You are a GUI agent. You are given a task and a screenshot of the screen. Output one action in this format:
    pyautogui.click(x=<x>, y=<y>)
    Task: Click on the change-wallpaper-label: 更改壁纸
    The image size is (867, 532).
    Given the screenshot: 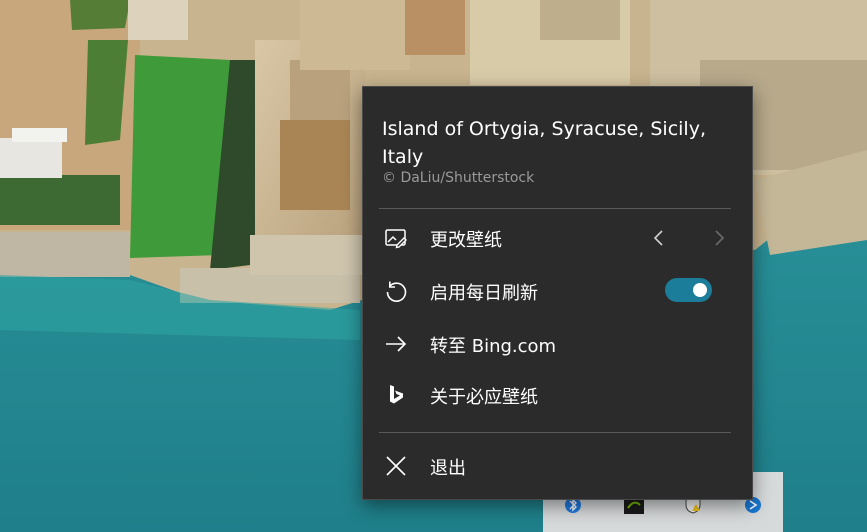 What is the action you would take?
    pyautogui.click(x=466, y=240)
    